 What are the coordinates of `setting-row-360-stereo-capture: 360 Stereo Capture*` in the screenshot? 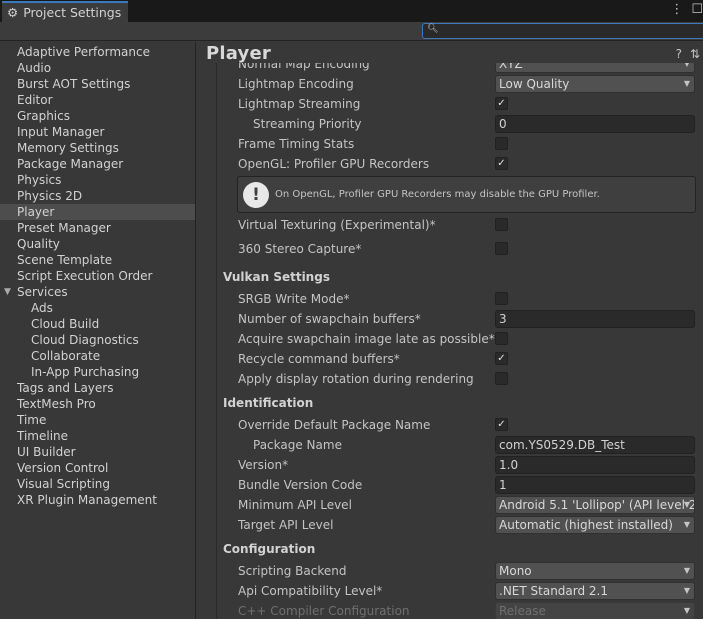 It's located at (460, 249).